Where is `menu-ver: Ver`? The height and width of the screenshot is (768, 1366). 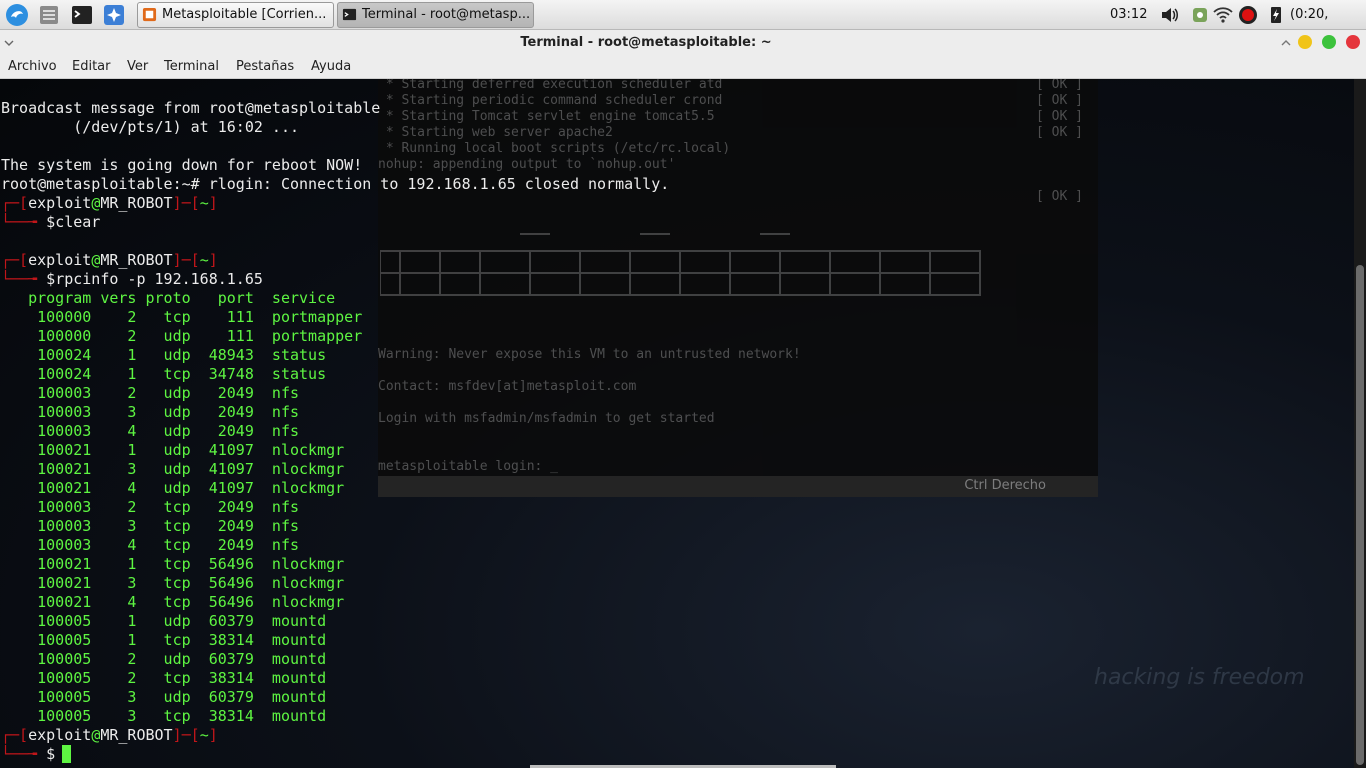
menu-ver: Ver is located at coordinates (137, 67).